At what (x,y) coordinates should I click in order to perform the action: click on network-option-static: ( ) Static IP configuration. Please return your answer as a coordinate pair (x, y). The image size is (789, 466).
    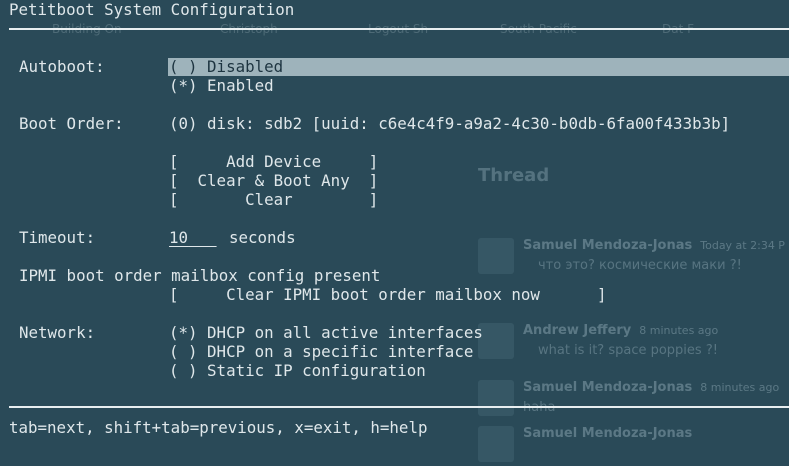
    Looking at the image, I should click on (297, 370).